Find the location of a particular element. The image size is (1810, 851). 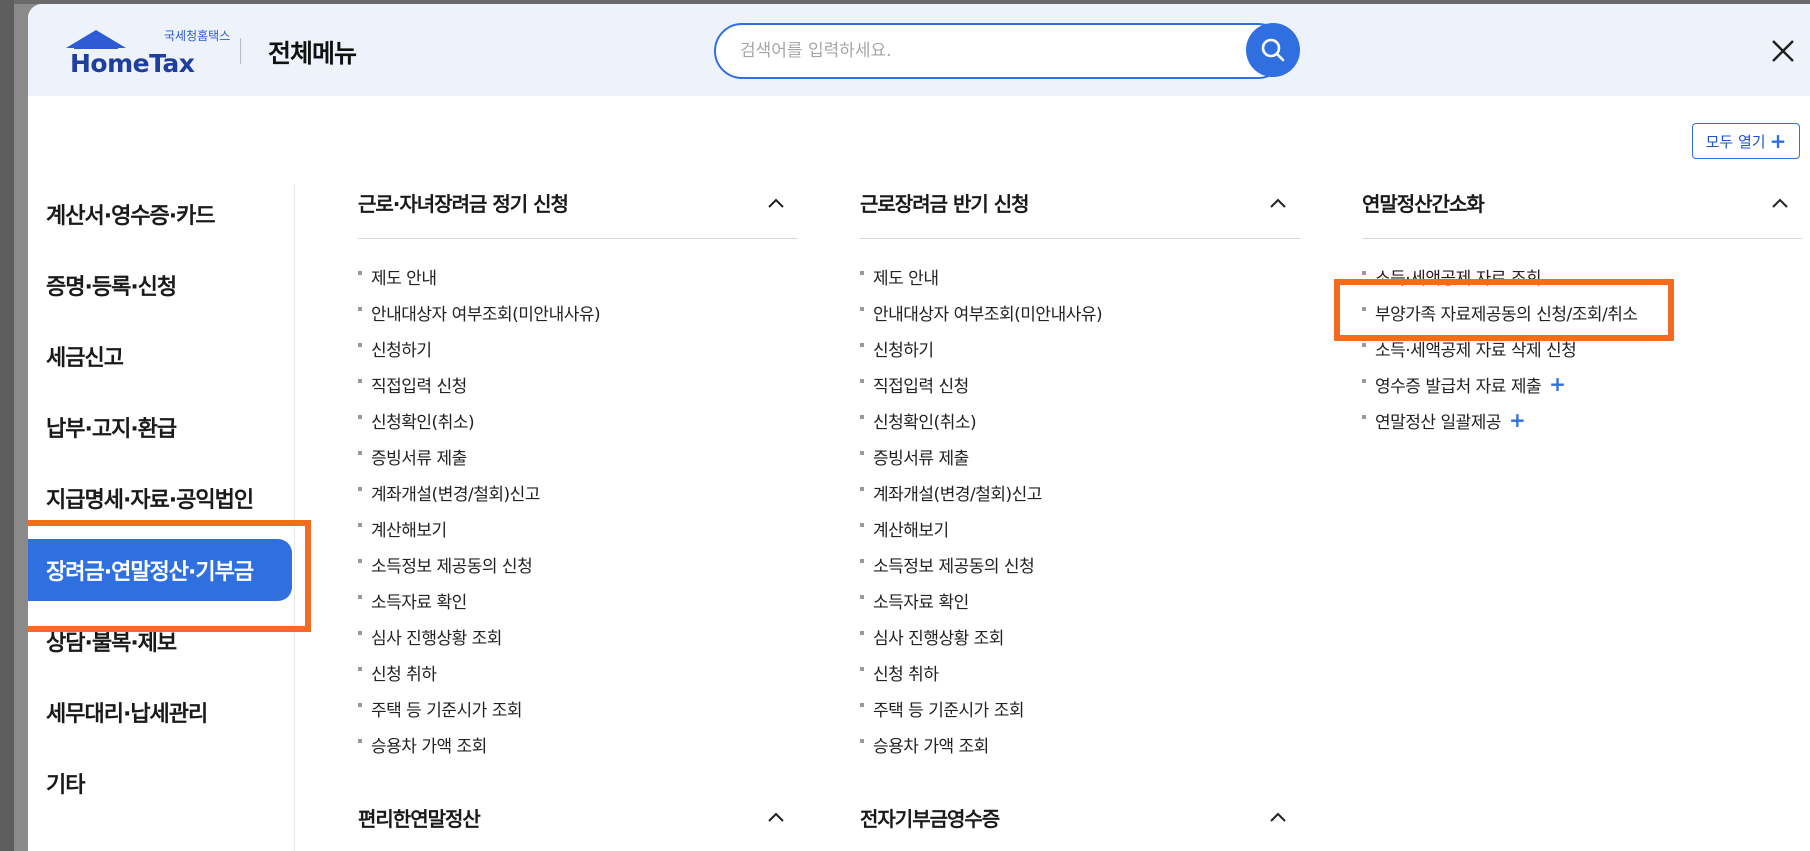

hometax-logo: 국세청홈택스 HomeTax is located at coordinates (156, 52).